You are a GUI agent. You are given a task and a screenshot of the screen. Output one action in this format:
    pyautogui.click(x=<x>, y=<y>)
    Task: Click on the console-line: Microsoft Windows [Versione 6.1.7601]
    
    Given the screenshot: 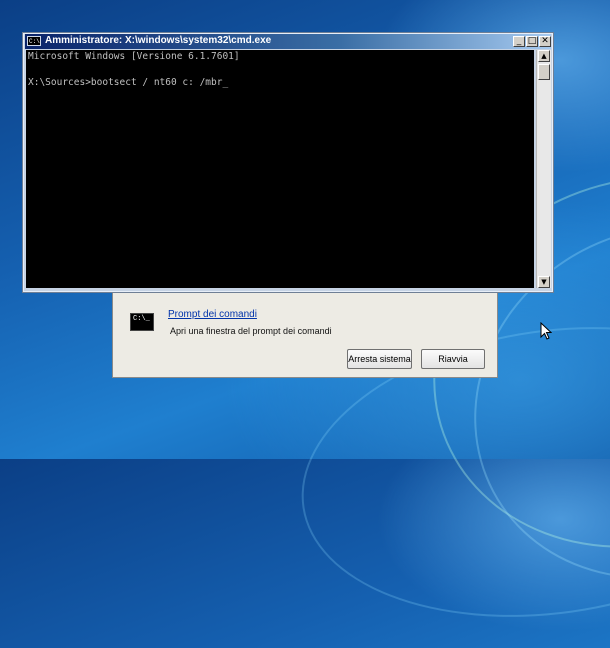 What is the action you would take?
    pyautogui.click(x=134, y=56)
    